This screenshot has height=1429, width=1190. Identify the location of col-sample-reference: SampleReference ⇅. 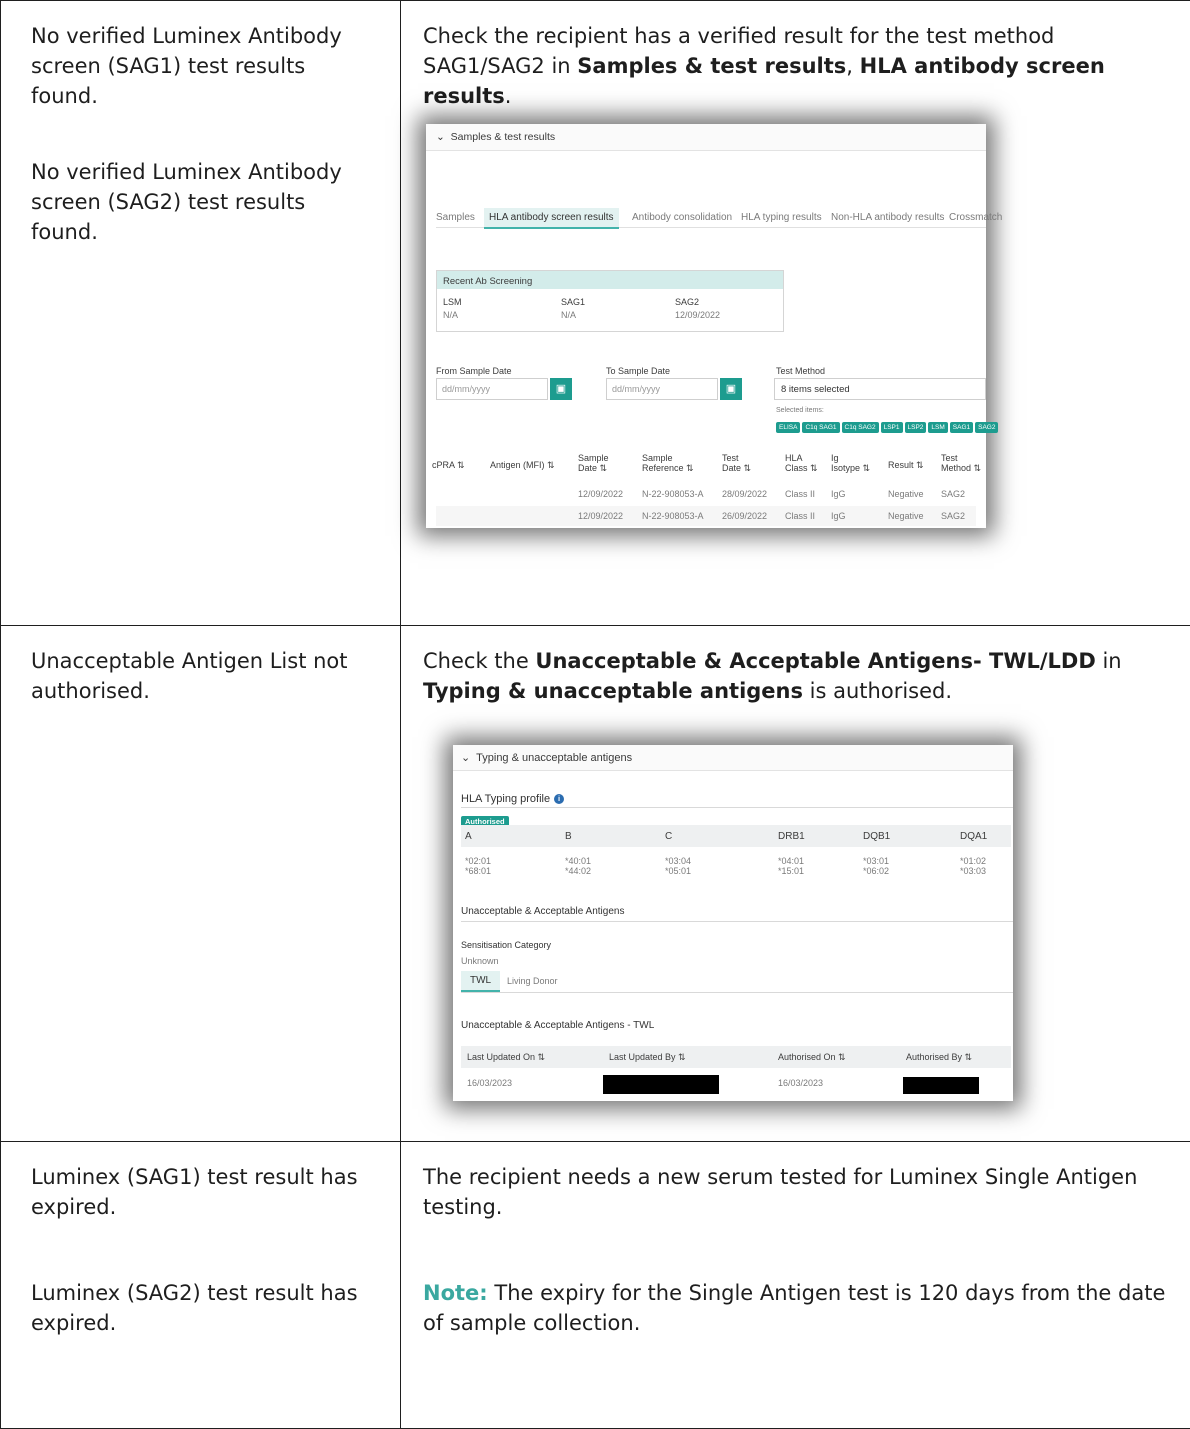
(668, 463).